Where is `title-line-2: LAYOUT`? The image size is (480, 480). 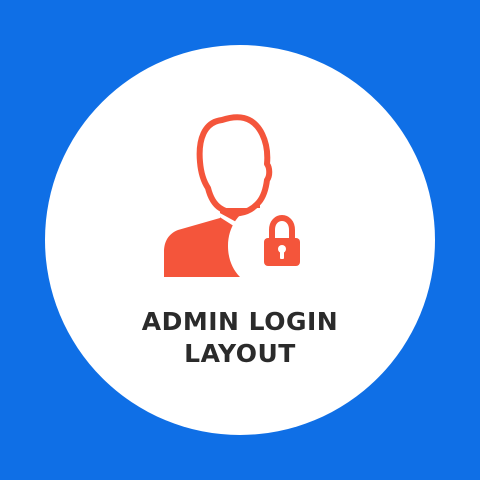
title-line-2: LAYOUT is located at coordinates (240, 353).